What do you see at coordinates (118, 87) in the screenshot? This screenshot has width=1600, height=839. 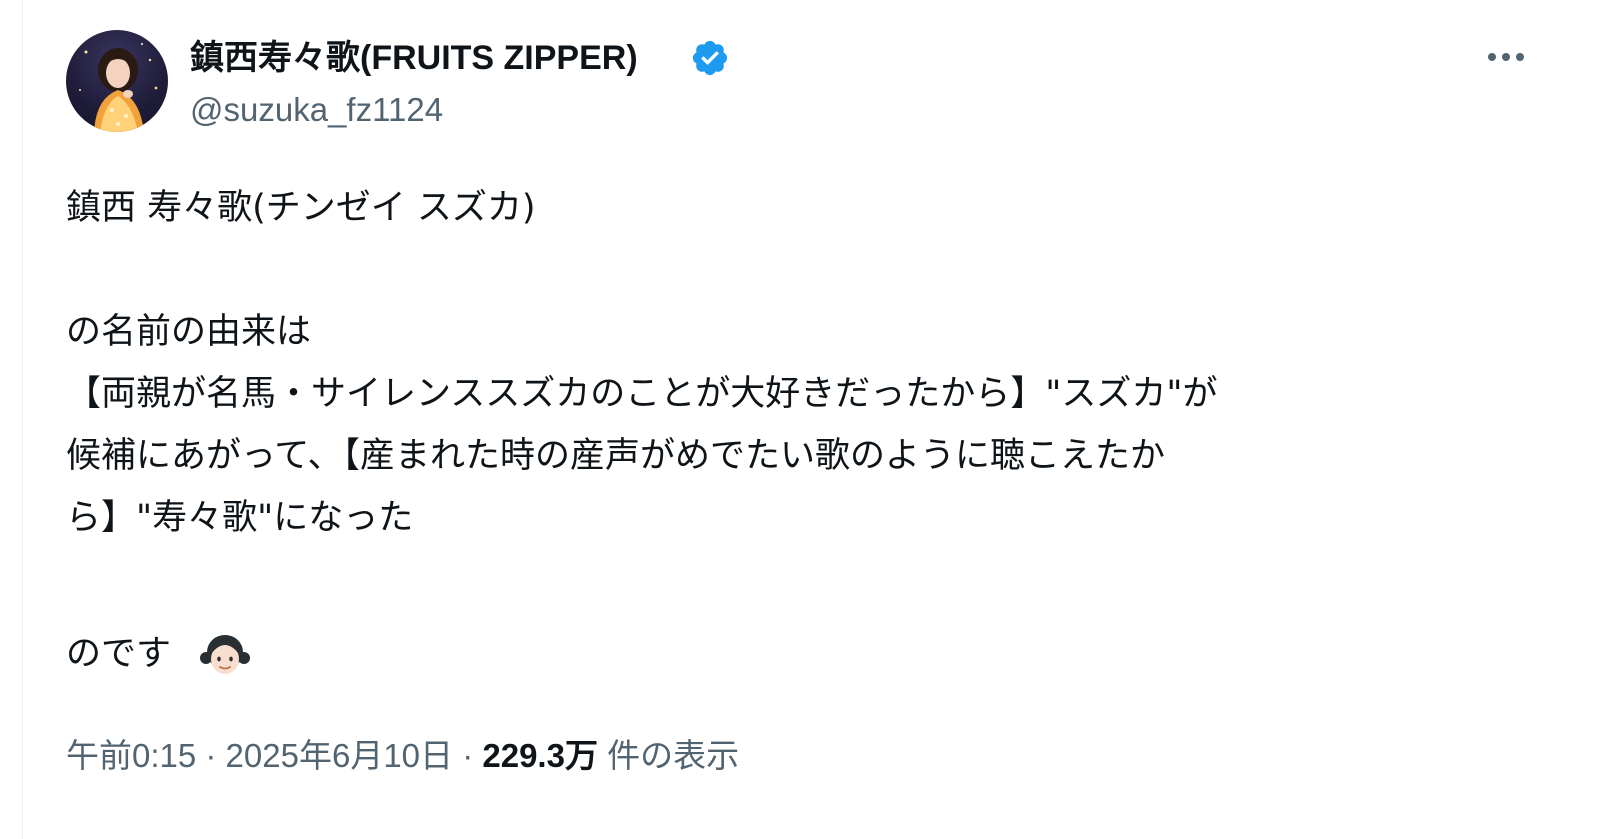 I see `avatar-image` at bounding box center [118, 87].